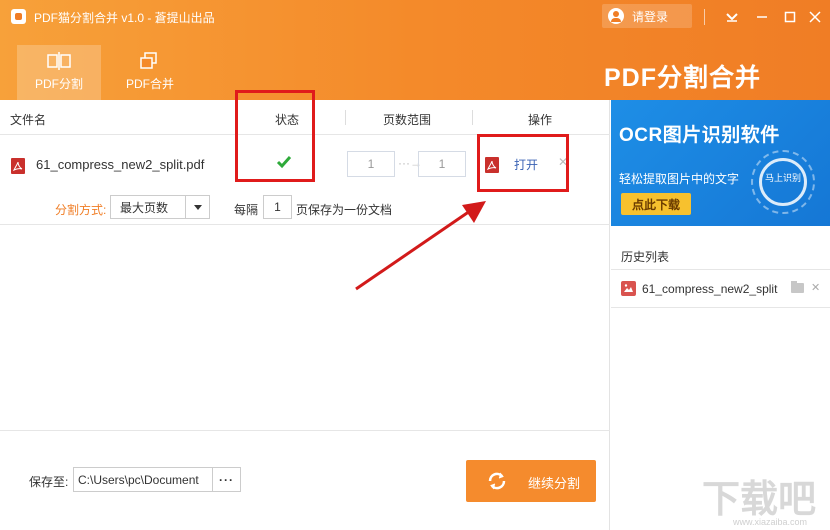 The height and width of the screenshot is (530, 830). I want to click on history-title: 历史列表, so click(645, 257).